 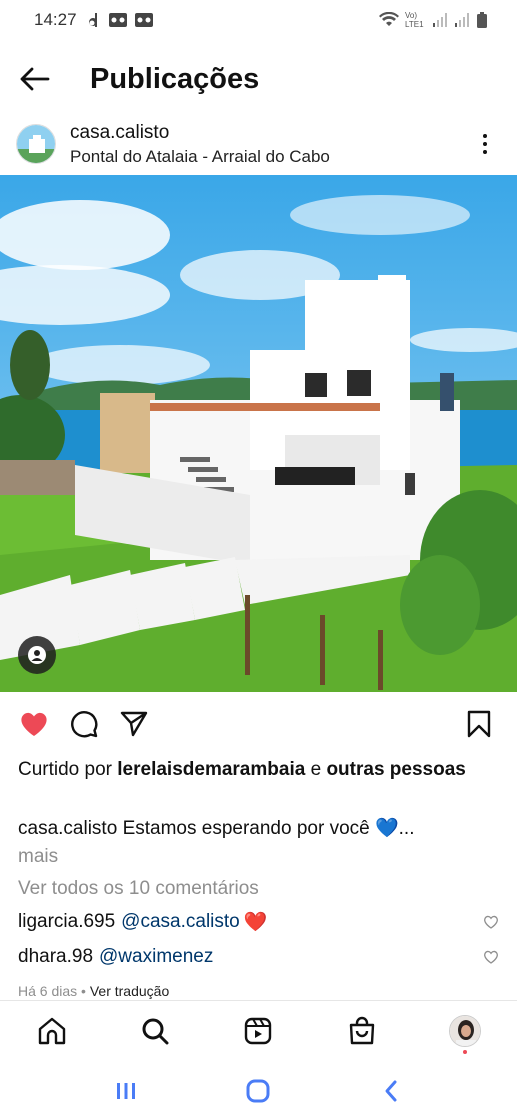 I want to click on recents-button, so click(x=126, y=1091).